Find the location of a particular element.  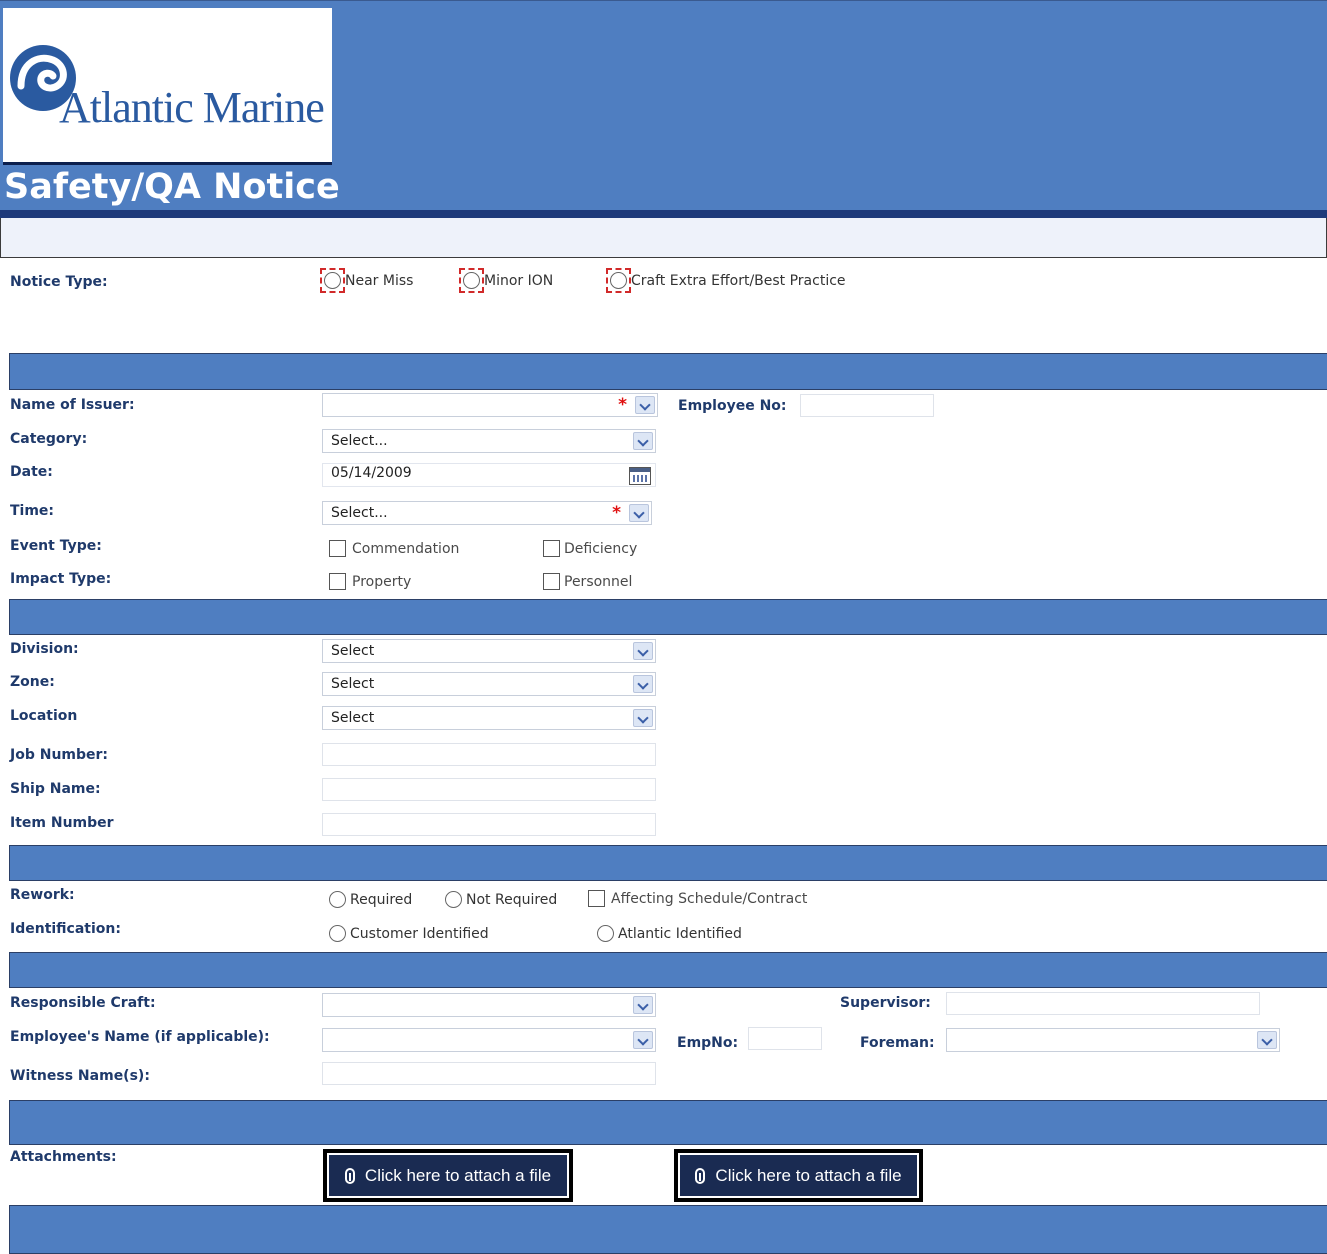

checkbox-label: Commendation is located at coordinates (406, 548).